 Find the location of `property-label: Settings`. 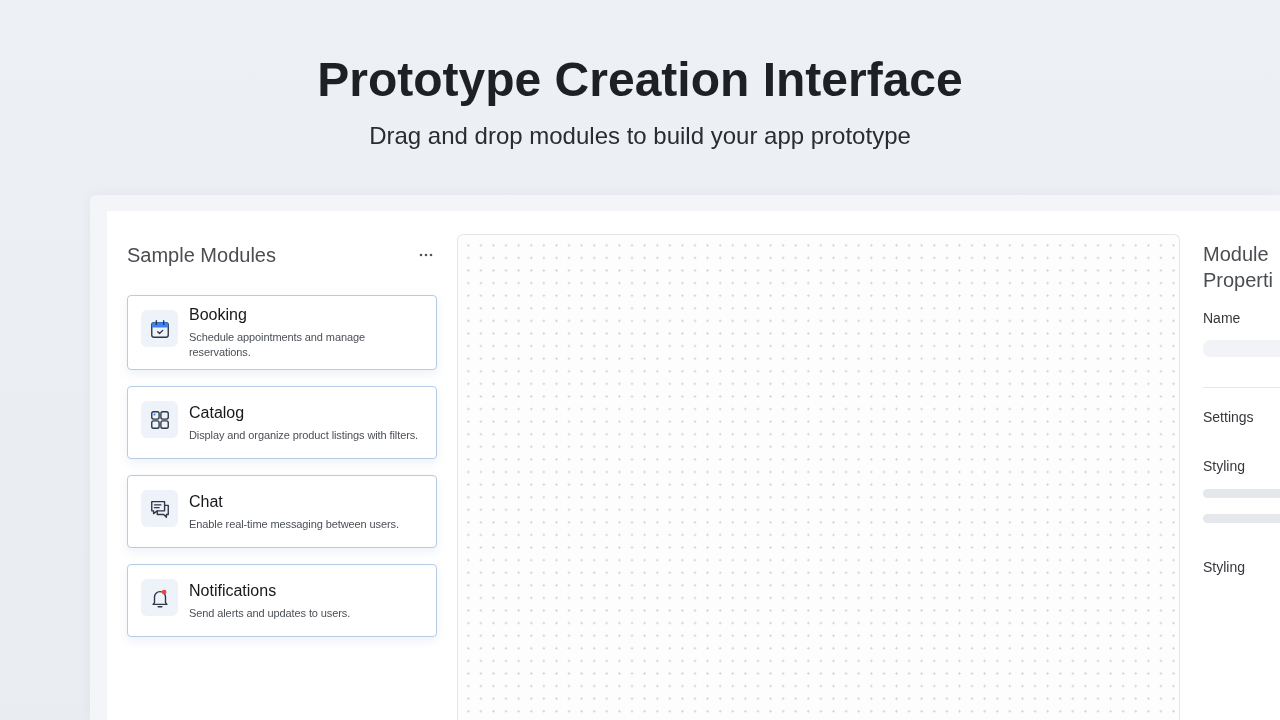

property-label: Settings is located at coordinates (1229, 417).